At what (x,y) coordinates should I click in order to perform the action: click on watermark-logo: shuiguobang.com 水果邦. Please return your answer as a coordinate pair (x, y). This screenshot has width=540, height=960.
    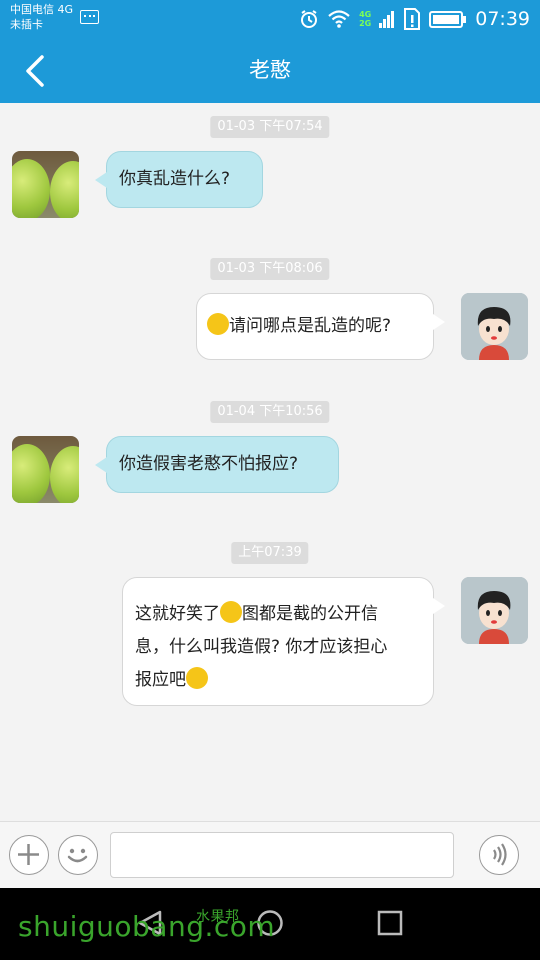
    Looking at the image, I should click on (146, 926).